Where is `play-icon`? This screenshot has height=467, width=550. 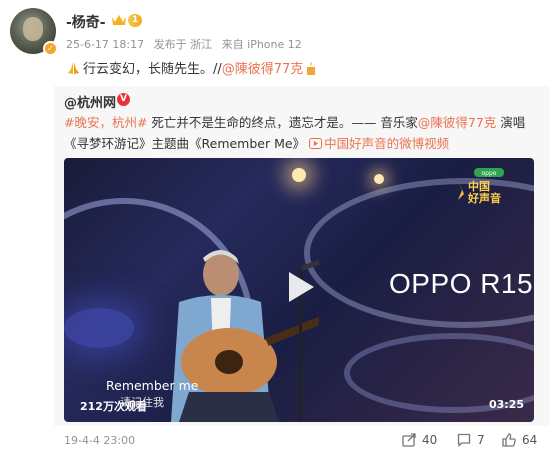
play-icon is located at coordinates (301, 287).